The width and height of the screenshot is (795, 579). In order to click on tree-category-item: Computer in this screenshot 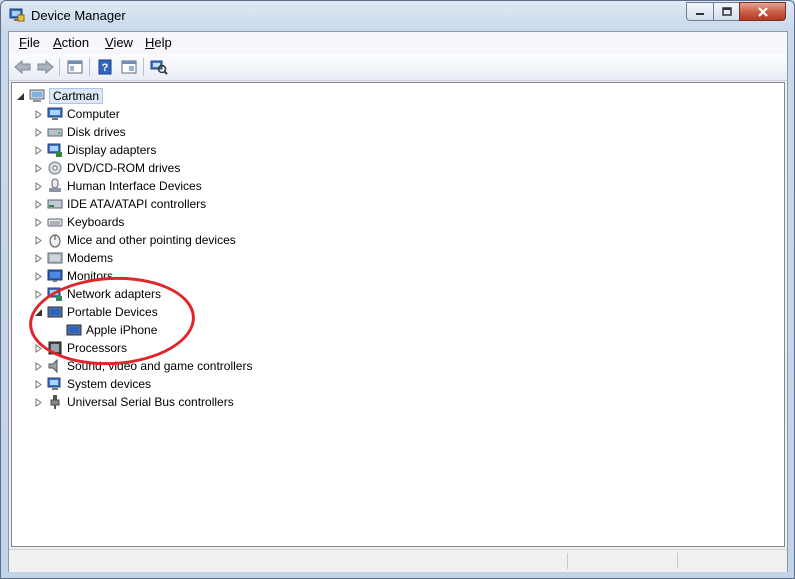, I will do `click(77, 114)`.